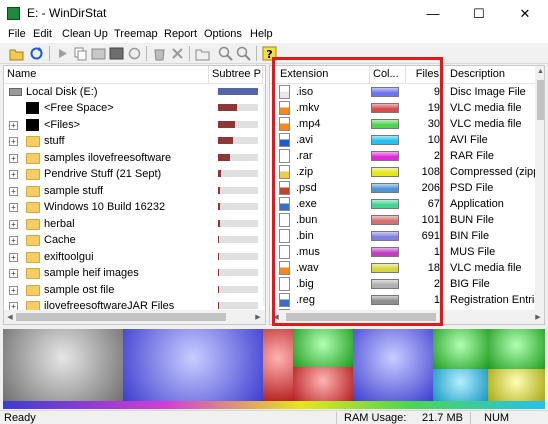 This screenshot has height=424, width=548. Describe the element at coordinates (62, 124) in the screenshot. I see `tree-row-label: <Files>` at that location.